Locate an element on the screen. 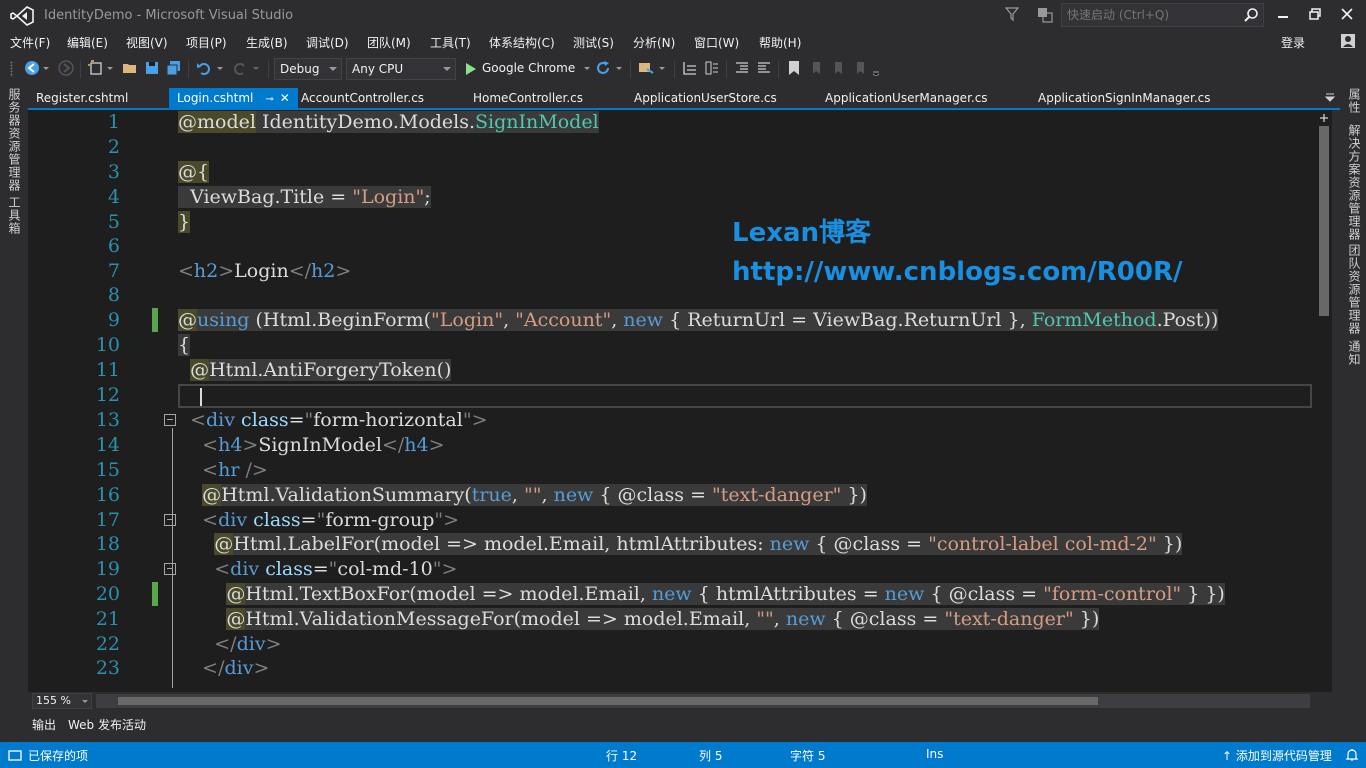 This screenshot has width=1366, height=768. tab-label: ApplicationUserStore.cs is located at coordinates (705, 98).